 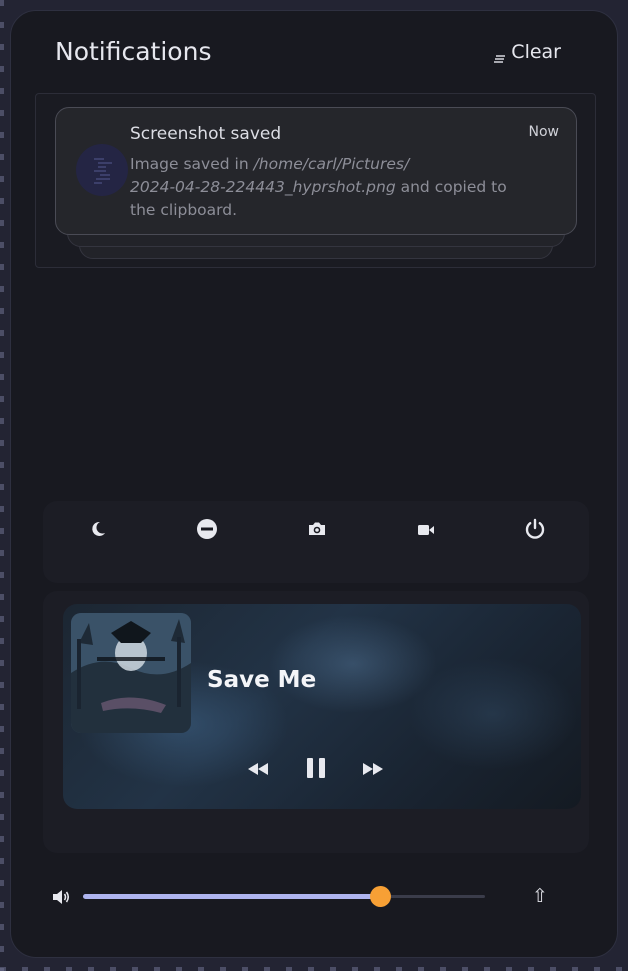 I want to click on mute-button, so click(x=207, y=531).